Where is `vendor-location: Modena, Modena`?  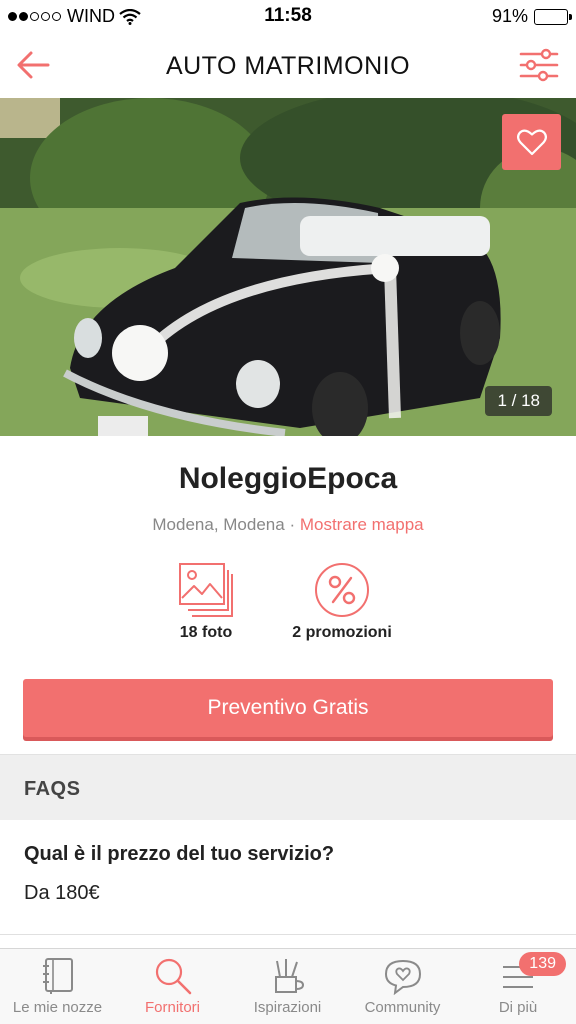 vendor-location: Modena, Modena is located at coordinates (218, 524).